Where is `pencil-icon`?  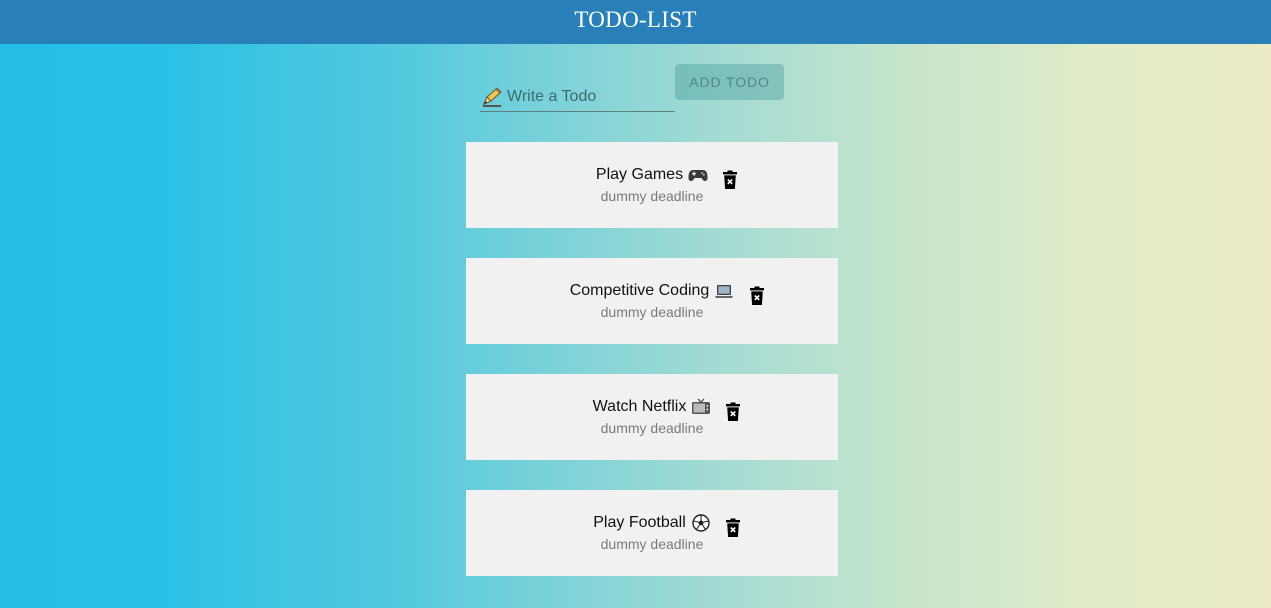 pencil-icon is located at coordinates (492, 96).